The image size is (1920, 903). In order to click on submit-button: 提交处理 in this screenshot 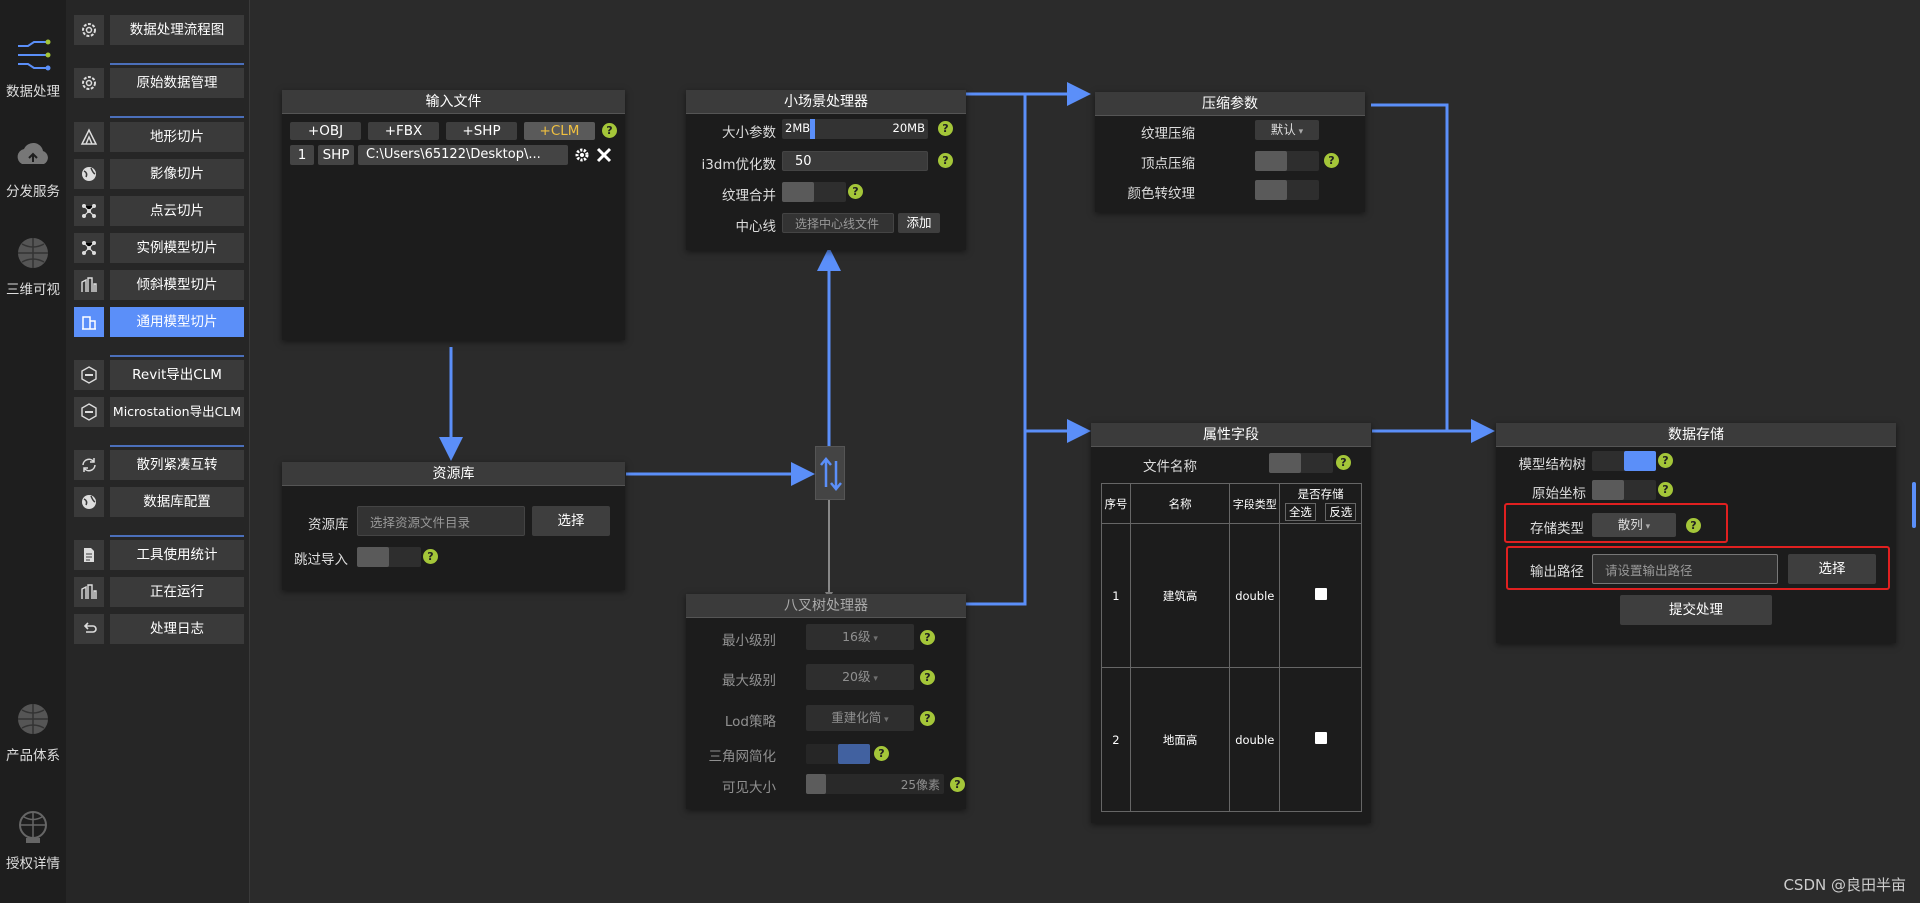, I will do `click(1696, 610)`.